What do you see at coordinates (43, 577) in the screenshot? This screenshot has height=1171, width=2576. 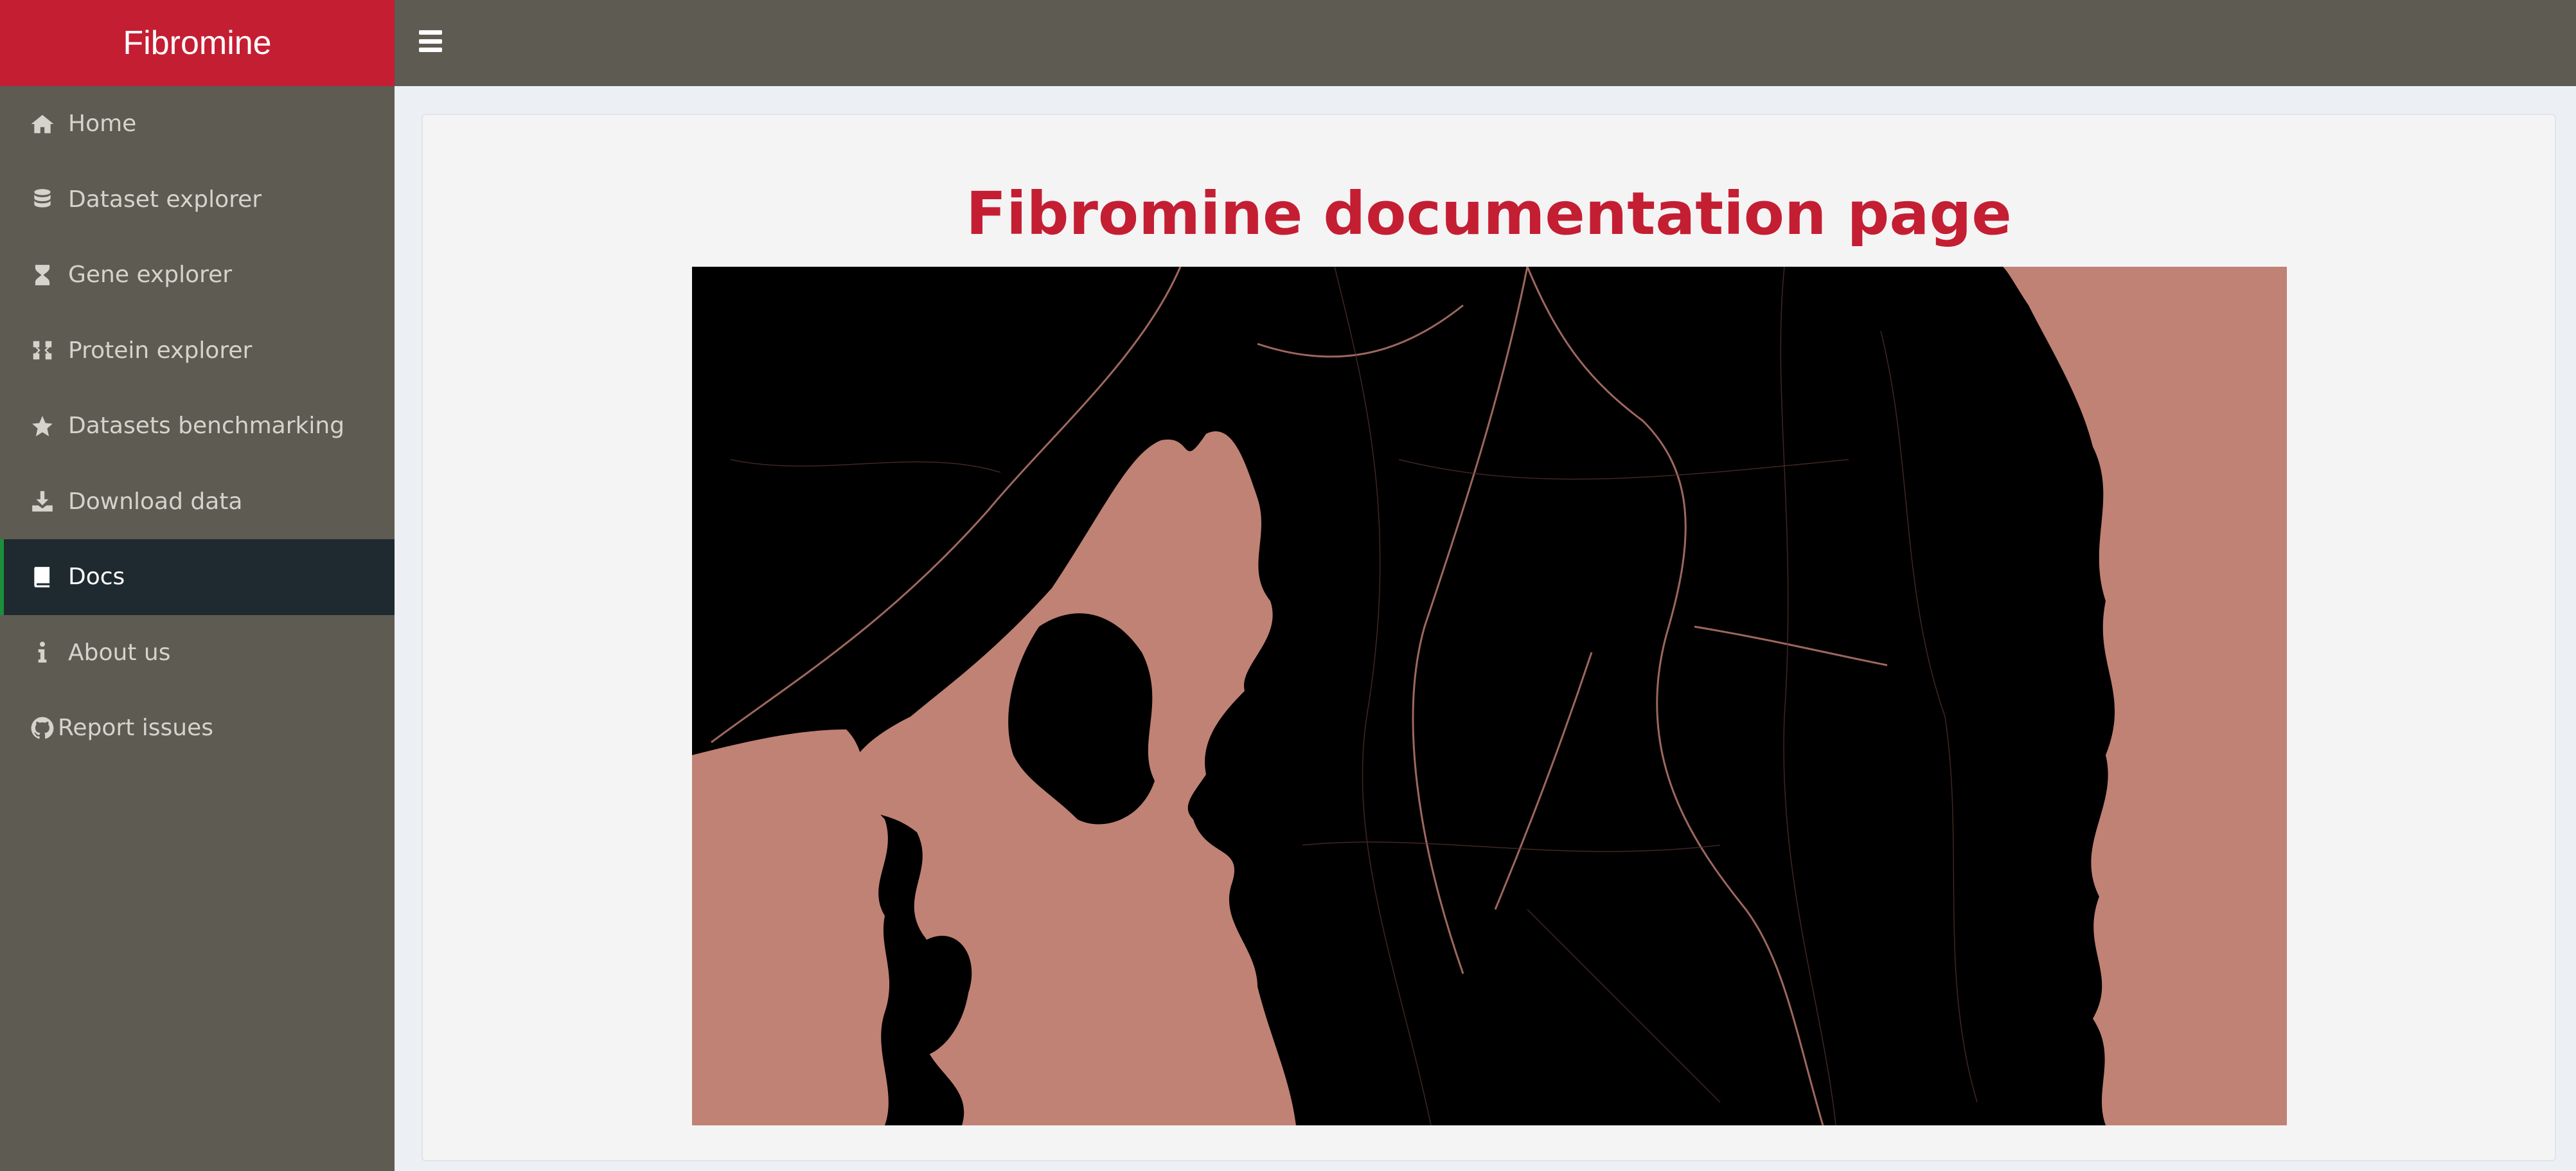 I see `book-icon` at bounding box center [43, 577].